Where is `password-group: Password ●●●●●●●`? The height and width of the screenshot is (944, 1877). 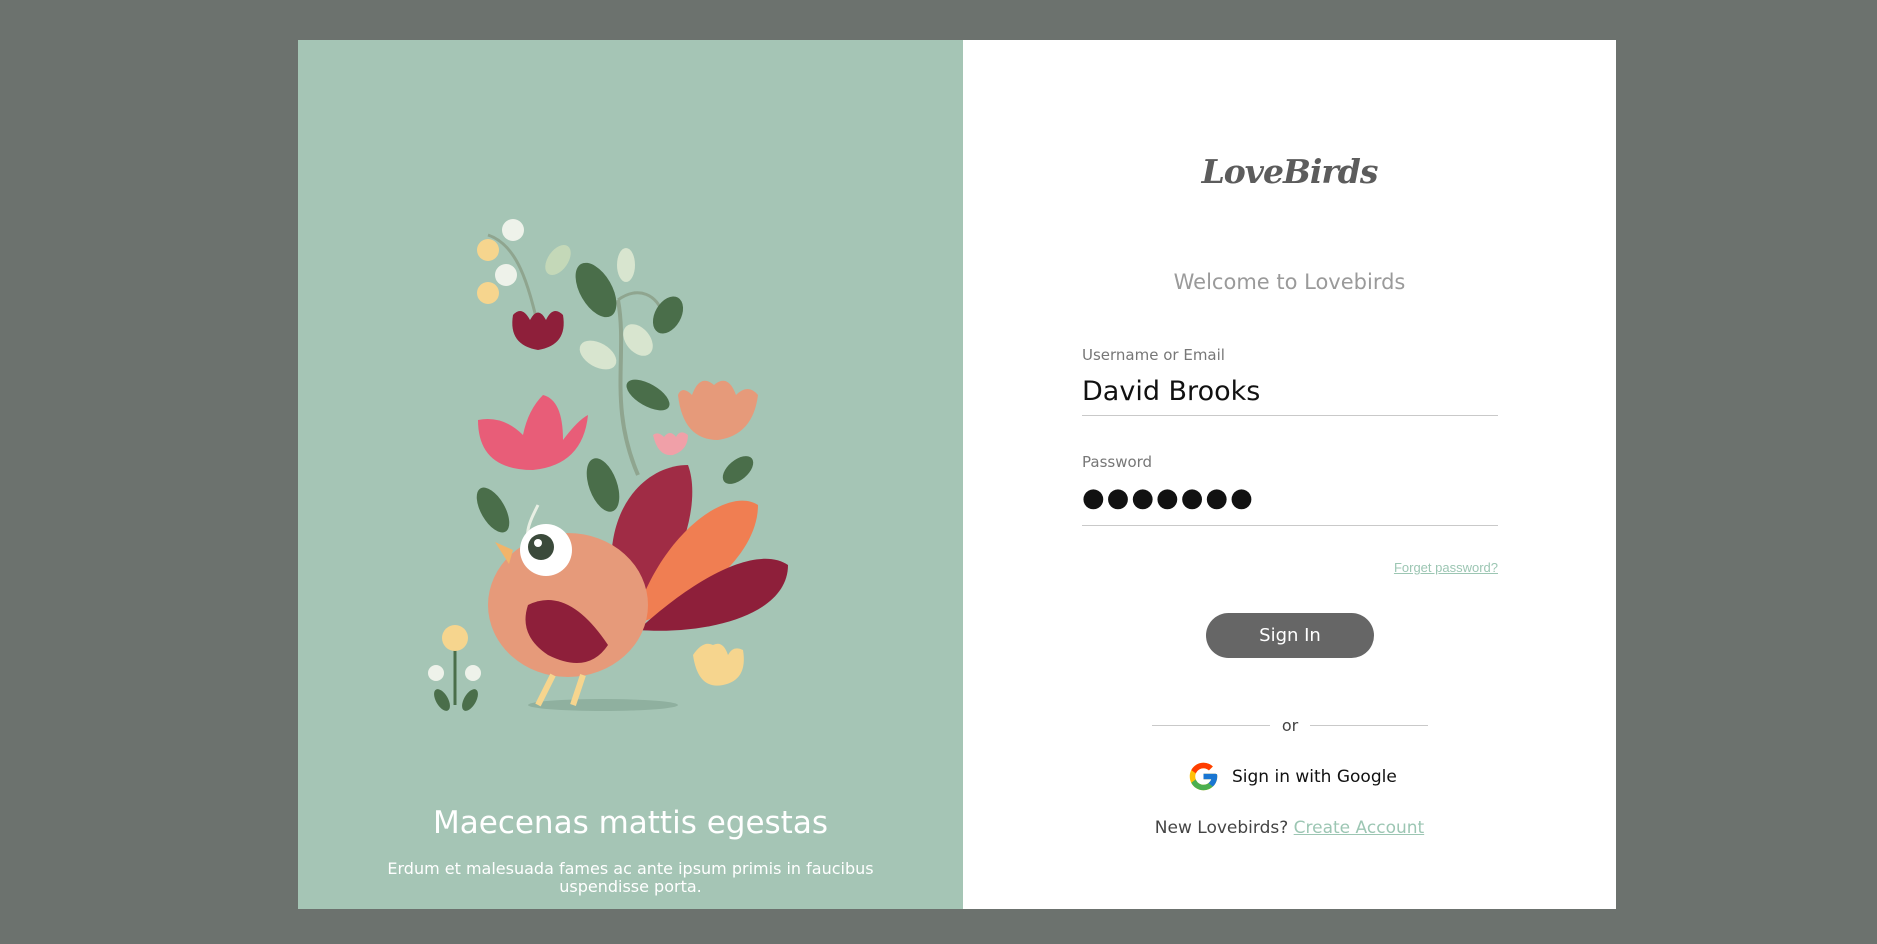
password-group: Password ●●●●●●● is located at coordinates (1290, 489).